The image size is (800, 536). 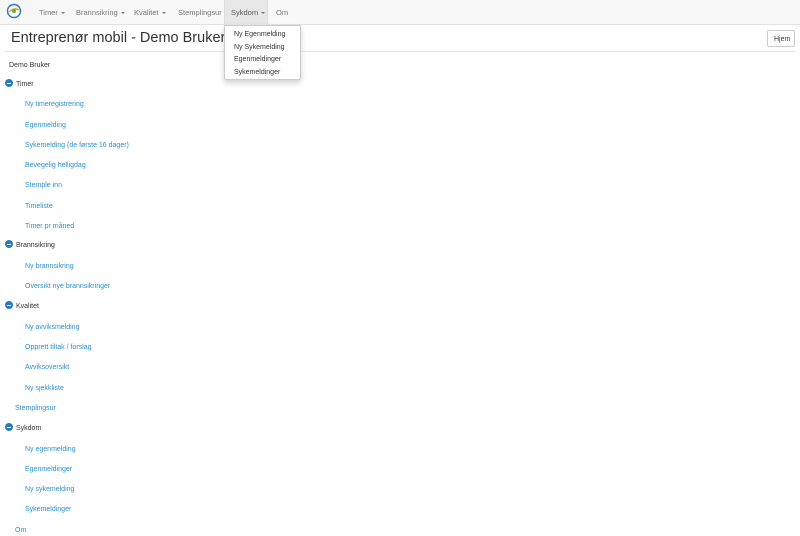 I want to click on nav-sykdom: Sykdom, so click(x=246, y=12).